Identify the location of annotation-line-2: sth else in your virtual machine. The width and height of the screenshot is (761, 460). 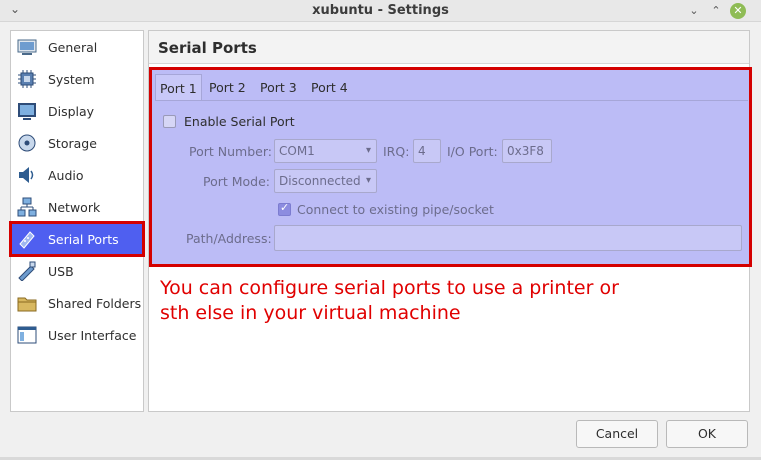
(310, 313).